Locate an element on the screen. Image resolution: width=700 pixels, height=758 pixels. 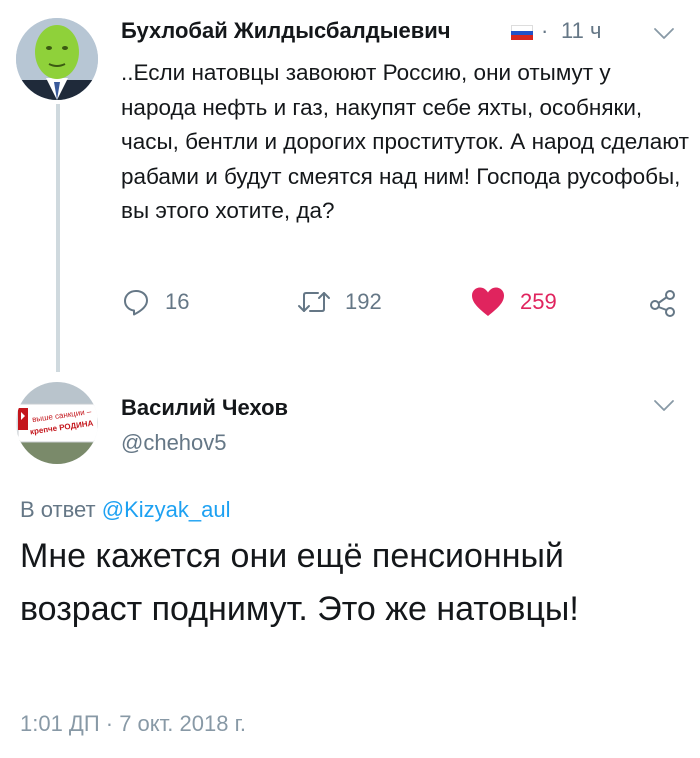
reply-icon is located at coordinates (136, 303).